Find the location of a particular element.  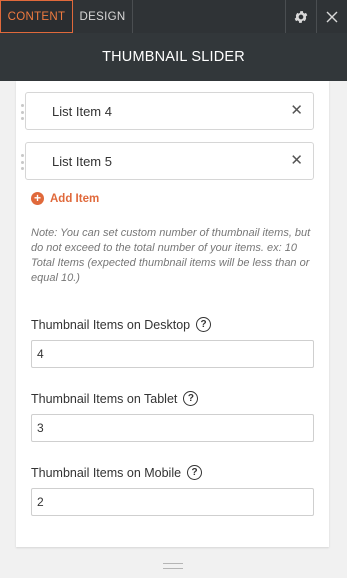

tablet-items-input is located at coordinates (172, 428).